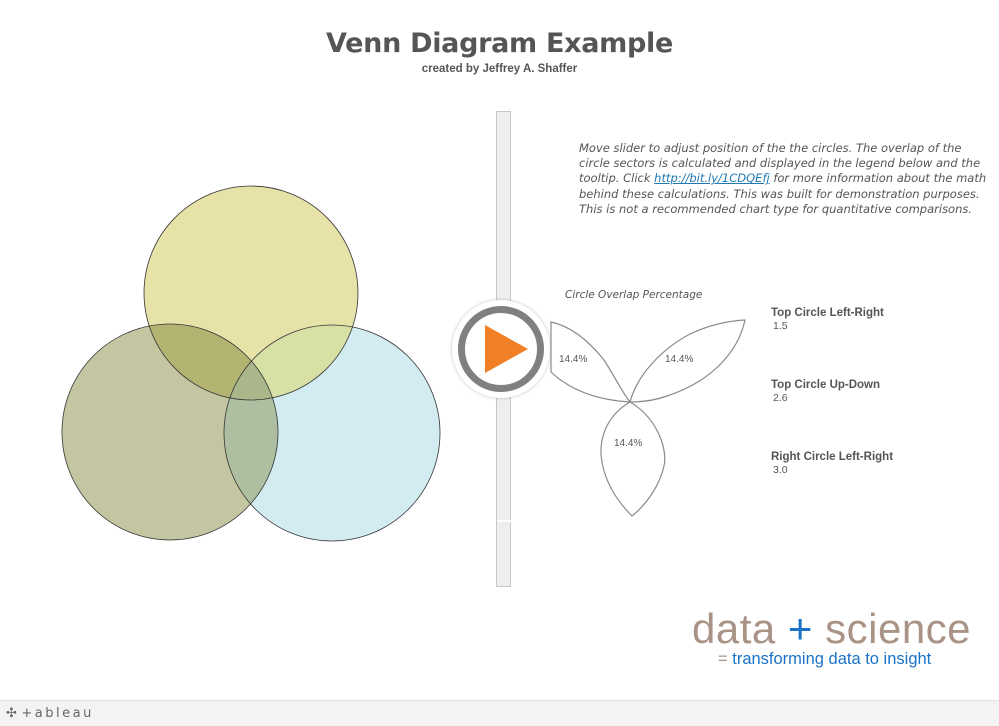 The width and height of the screenshot is (999, 726). What do you see at coordinates (825, 391) in the screenshot?
I see `parameter-top-up-down: Top Circle Up-Down 2.6` at bounding box center [825, 391].